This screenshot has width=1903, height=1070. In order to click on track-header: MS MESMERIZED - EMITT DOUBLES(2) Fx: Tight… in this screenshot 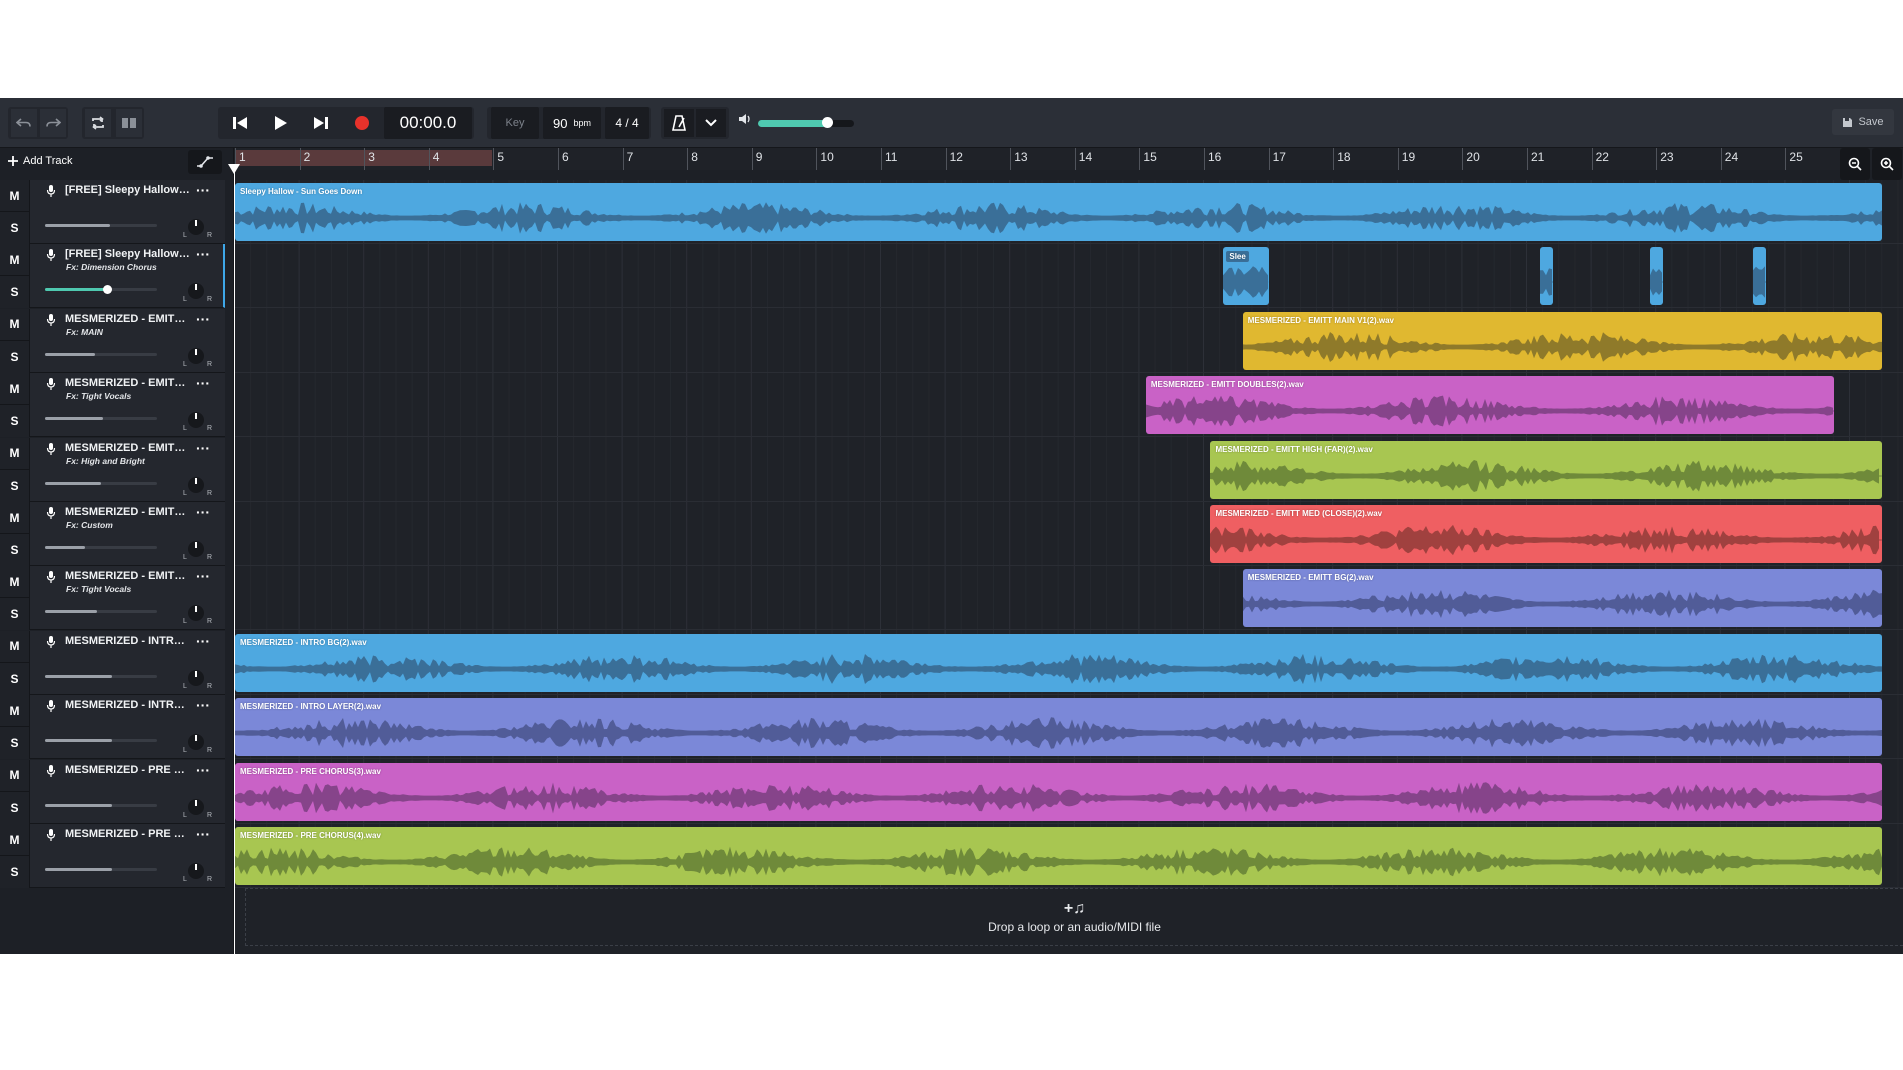, I will do `click(112, 405)`.